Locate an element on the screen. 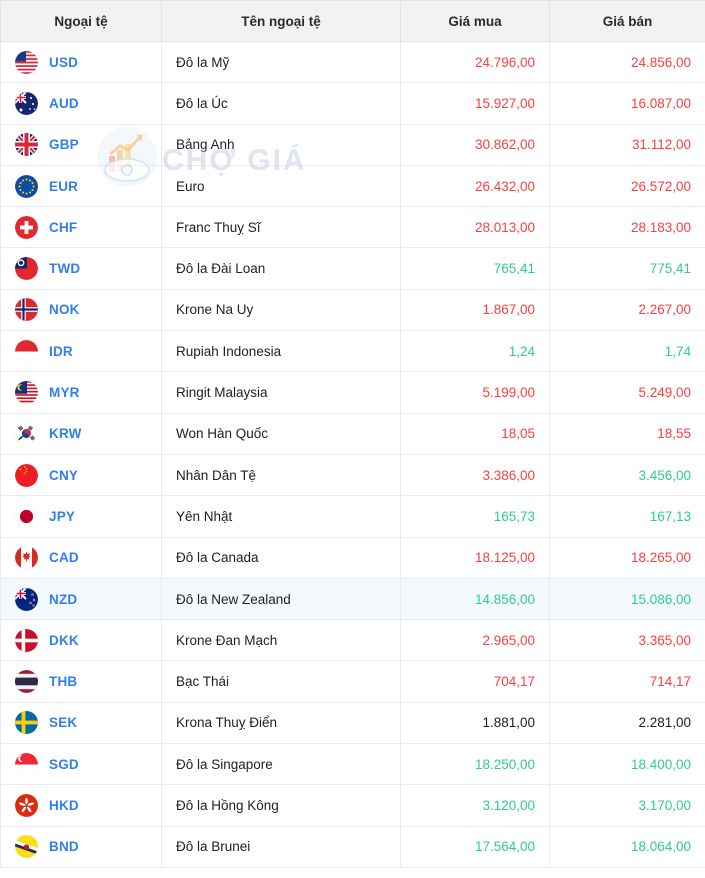 The width and height of the screenshot is (705, 878). currency-code-cell: EUR is located at coordinates (81, 186).